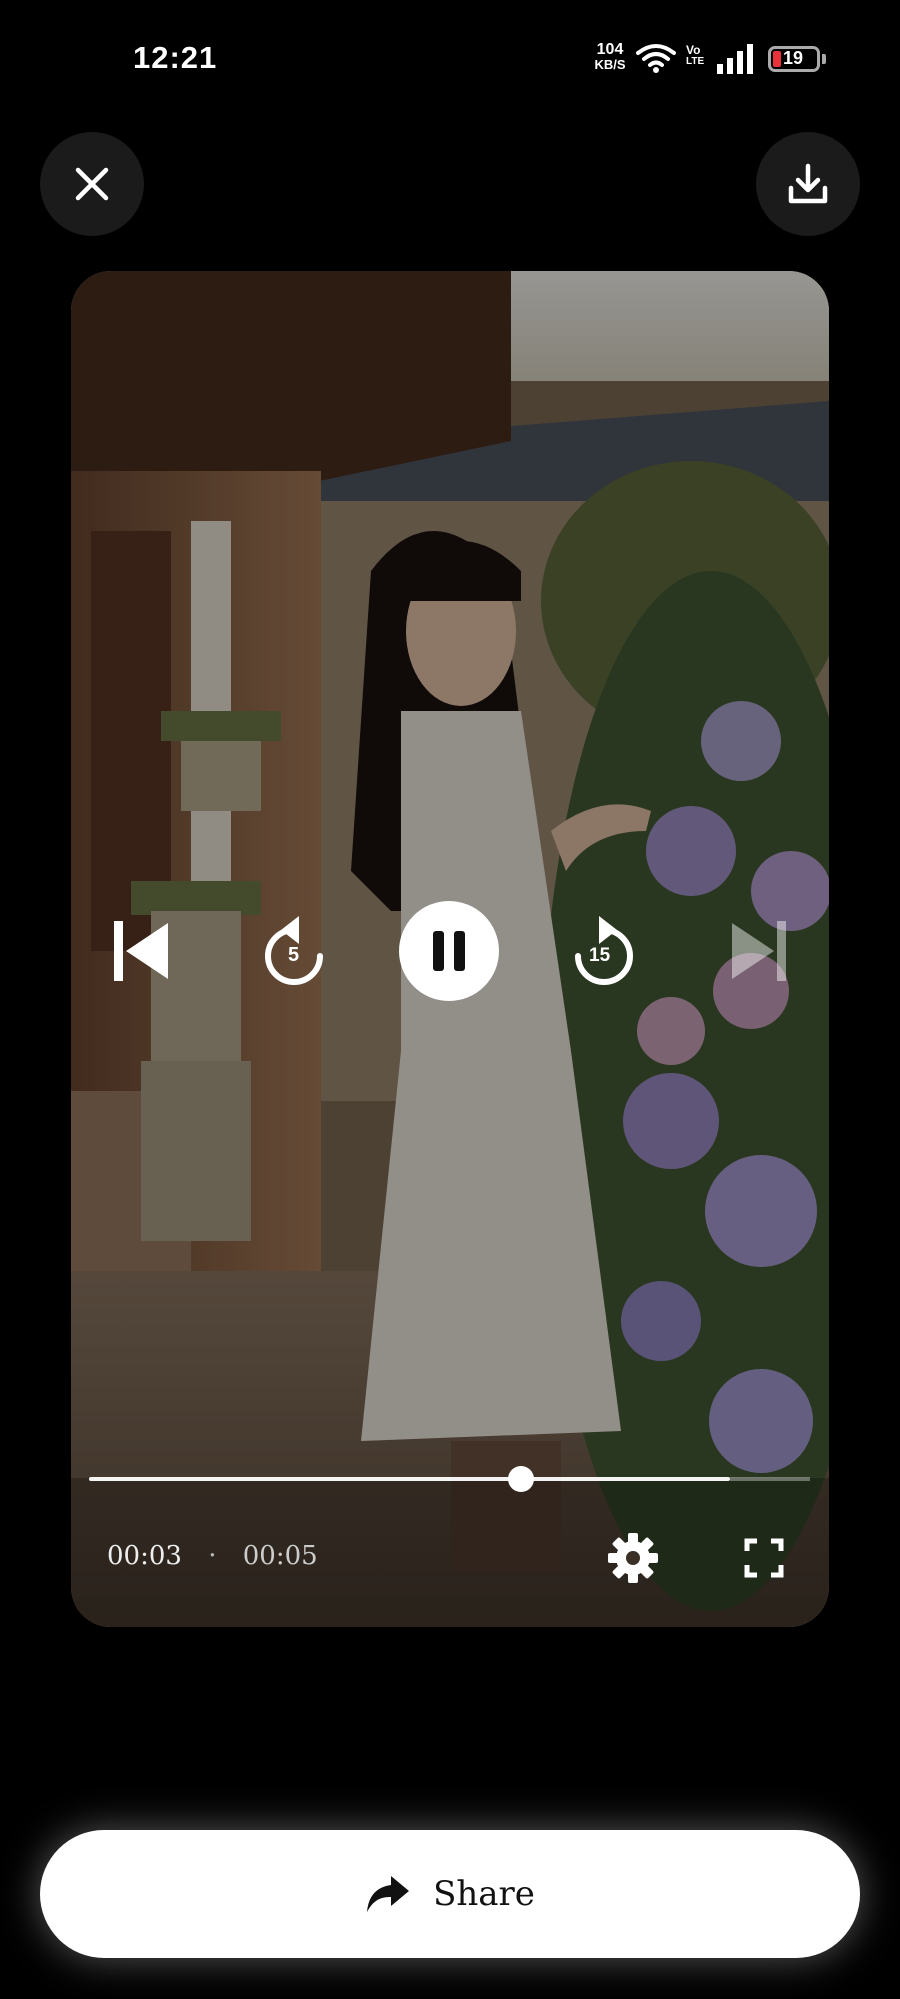  I want to click on total-duration: 00:05, so click(280, 1556).